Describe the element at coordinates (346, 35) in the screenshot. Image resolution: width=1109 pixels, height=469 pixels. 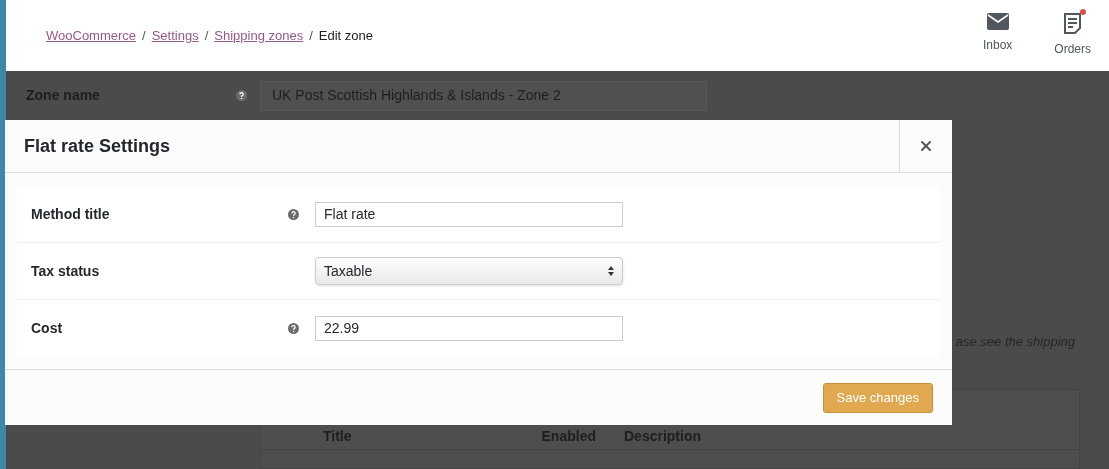
I see `breadcrumb-current: Edit zone` at that location.